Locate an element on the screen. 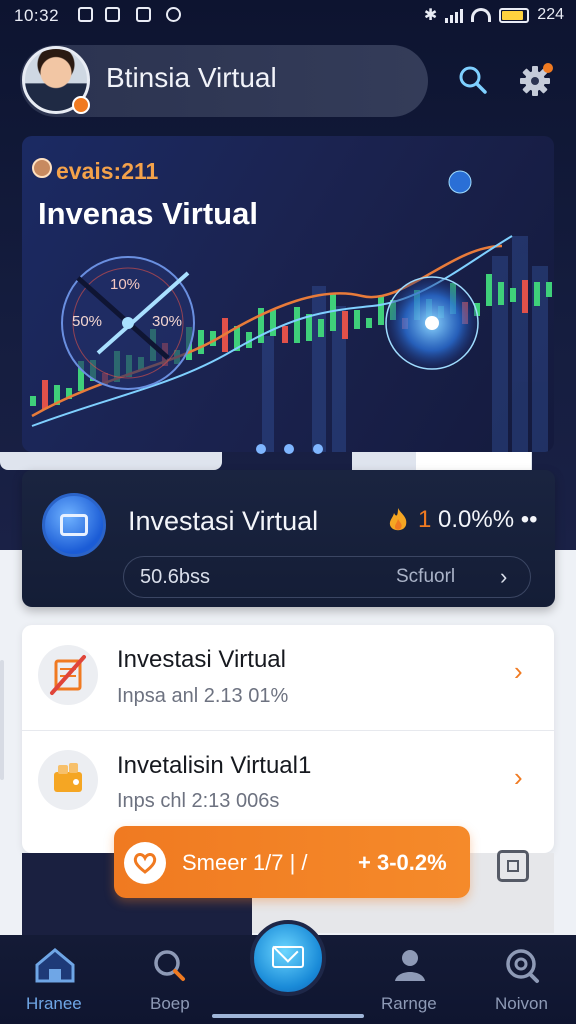 The width and height of the screenshot is (576, 1024). battery-icon is located at coordinates (514, 15).